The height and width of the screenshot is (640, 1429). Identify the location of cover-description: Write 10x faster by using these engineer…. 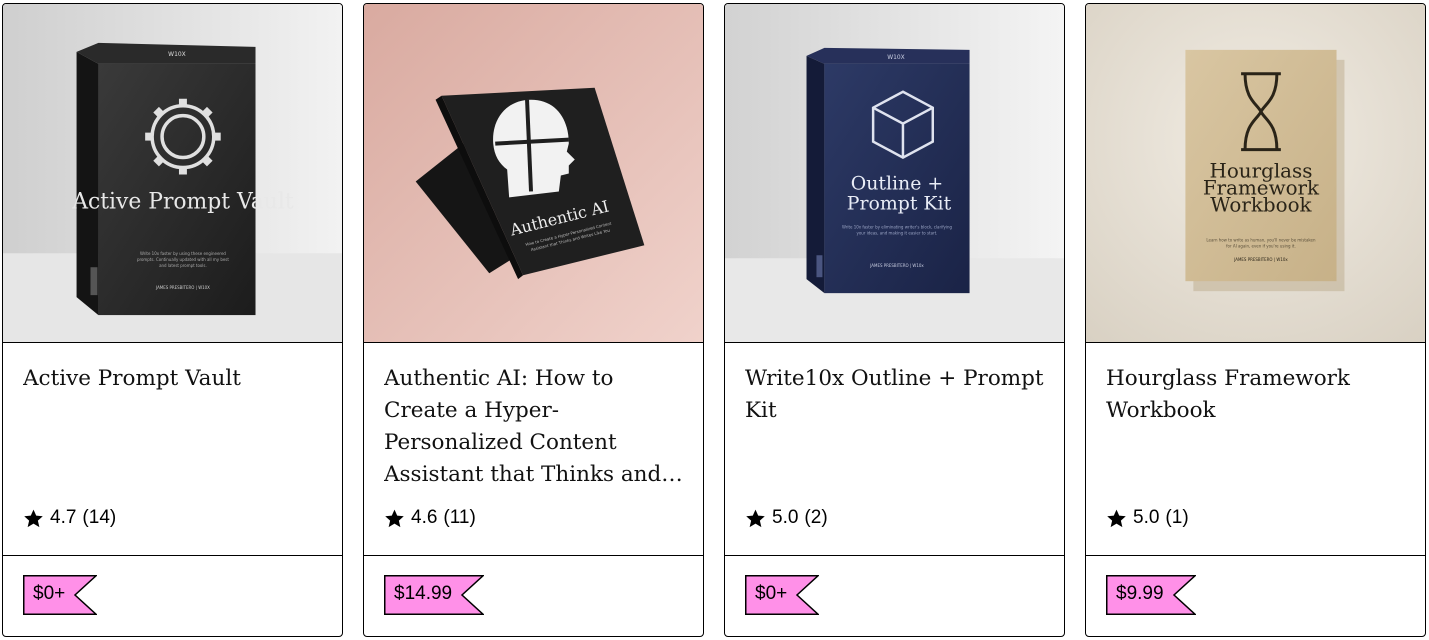
(183, 253).